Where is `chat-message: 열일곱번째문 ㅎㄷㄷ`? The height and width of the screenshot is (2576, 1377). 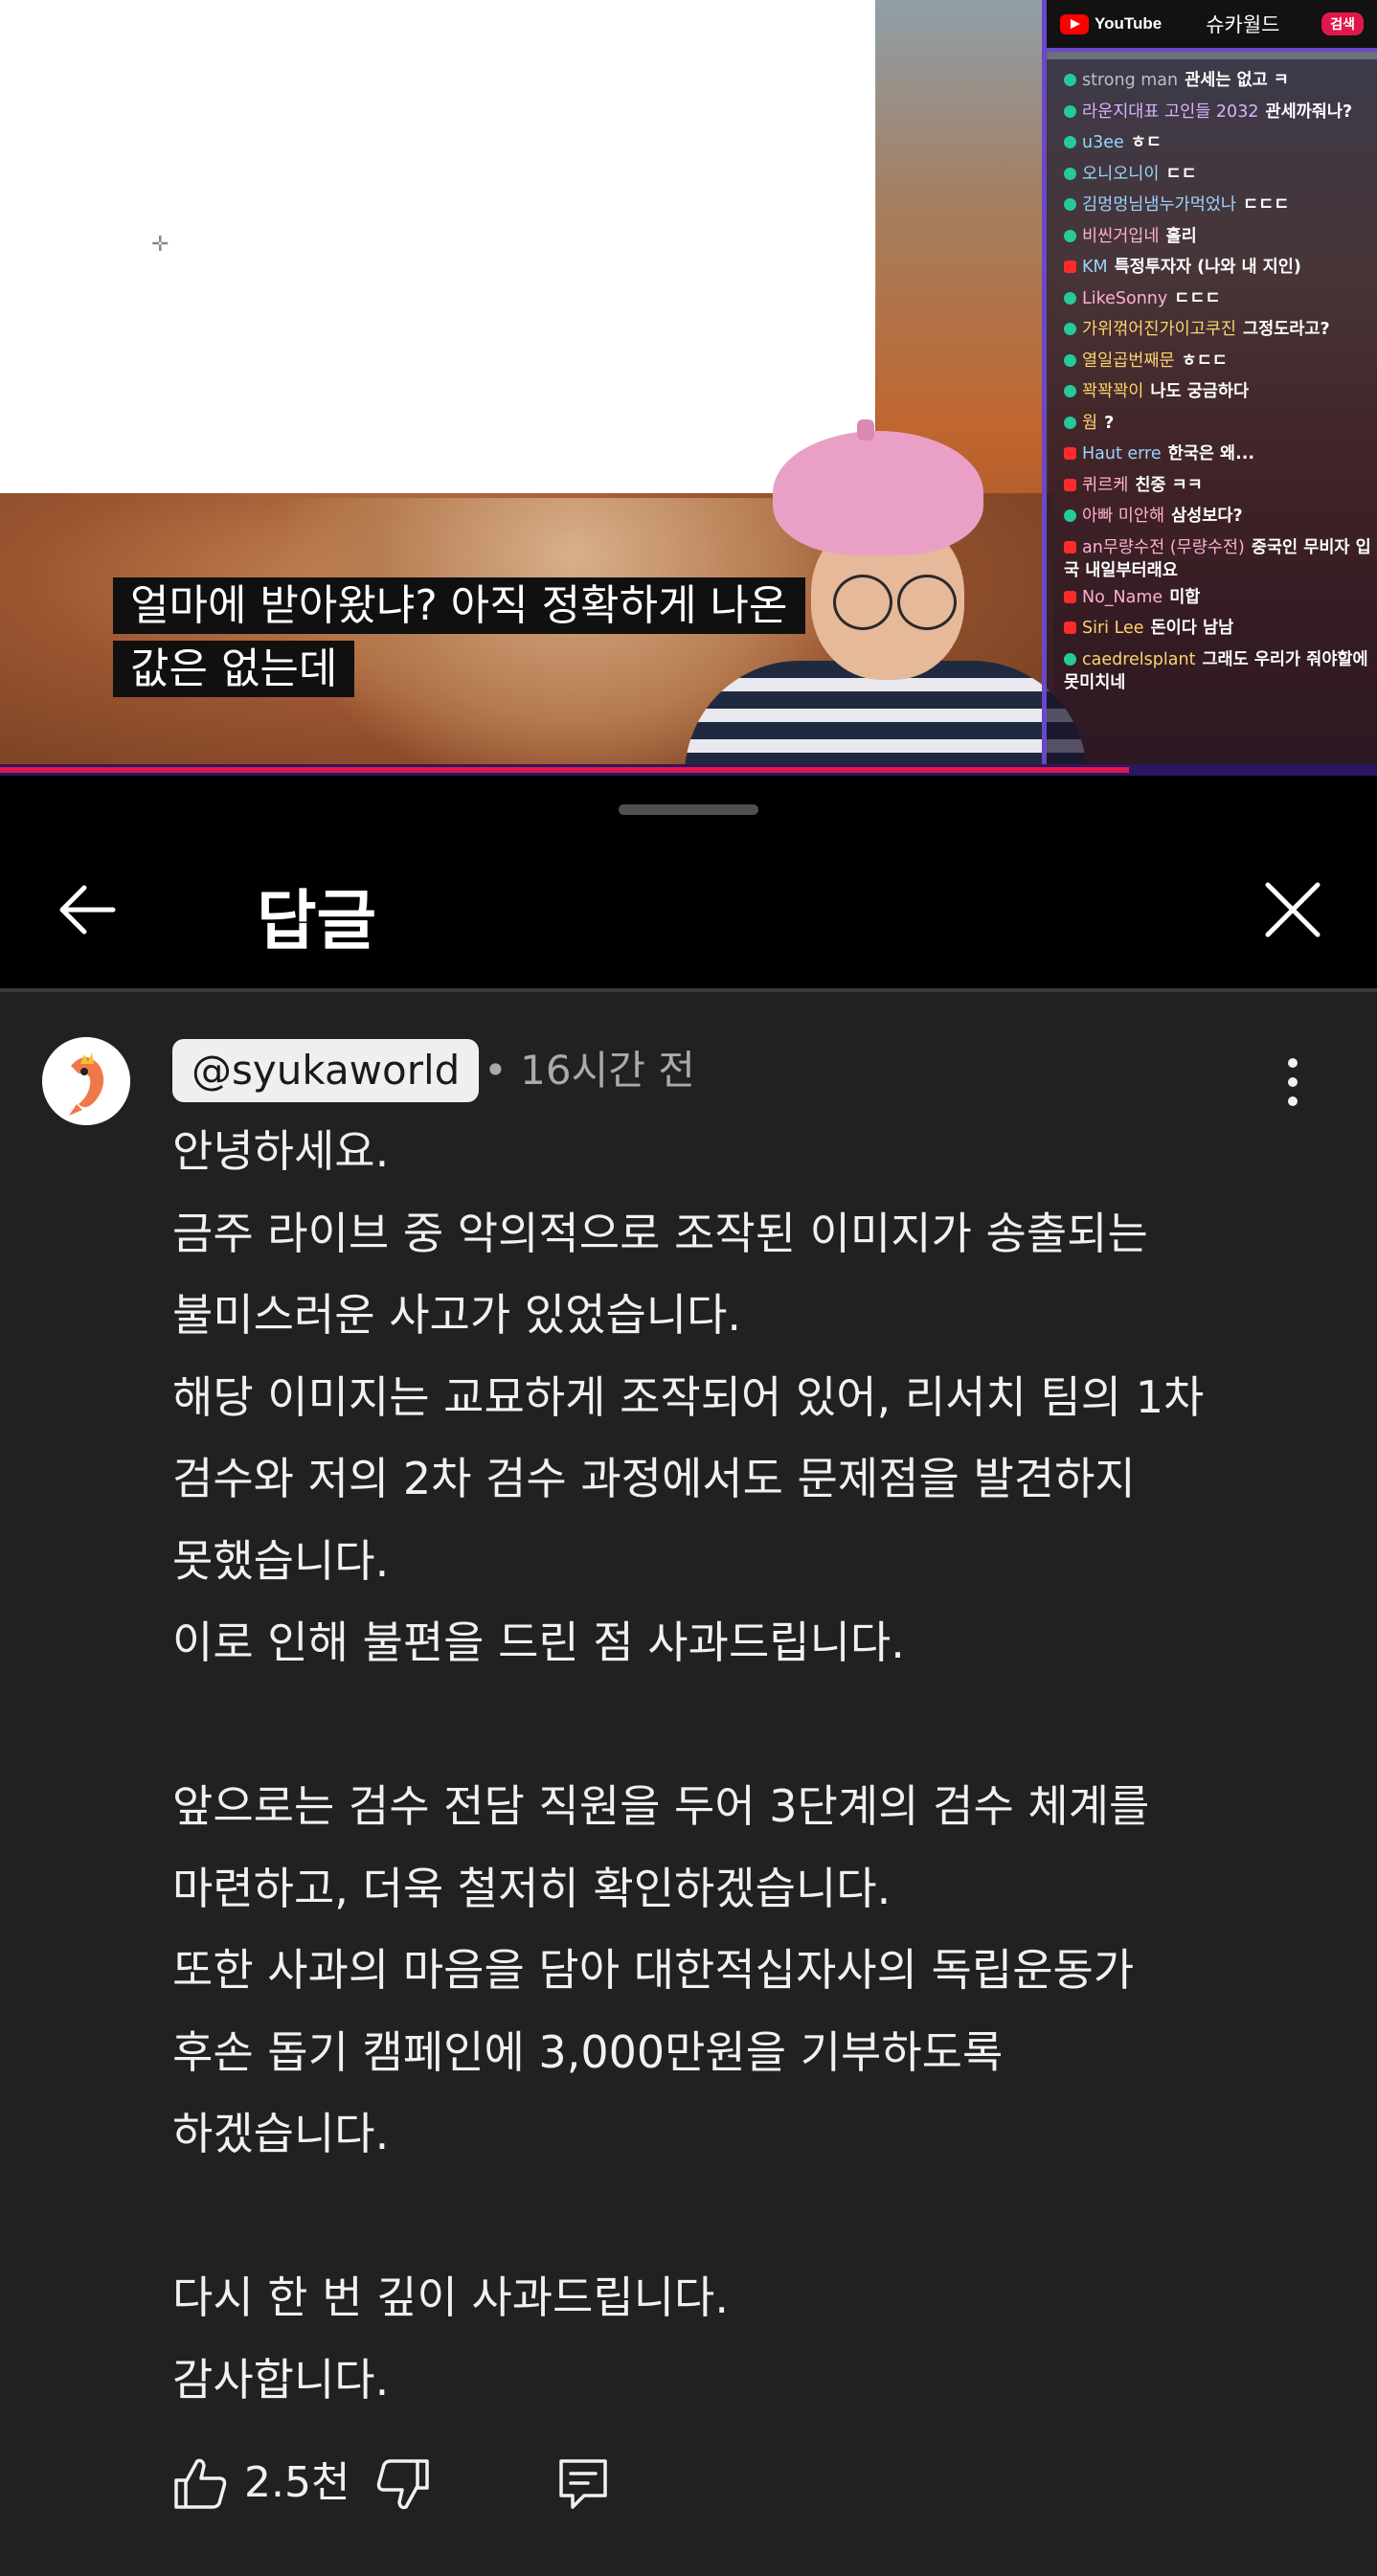 chat-message: 열일곱번째문 ㅎㄷㄷ is located at coordinates (1220, 361).